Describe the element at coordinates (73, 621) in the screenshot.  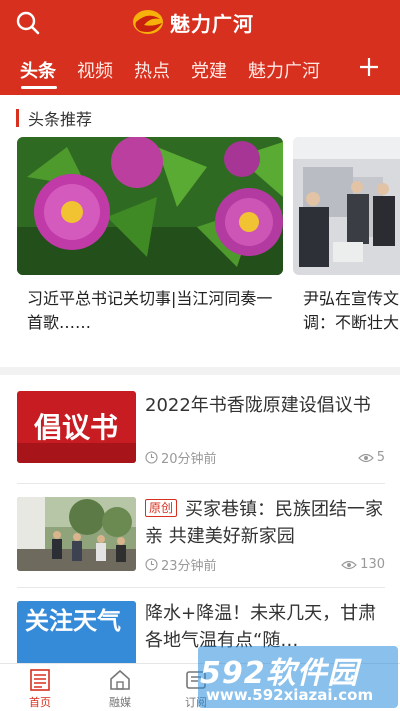
I see `thumb-text: 关注天气` at that location.